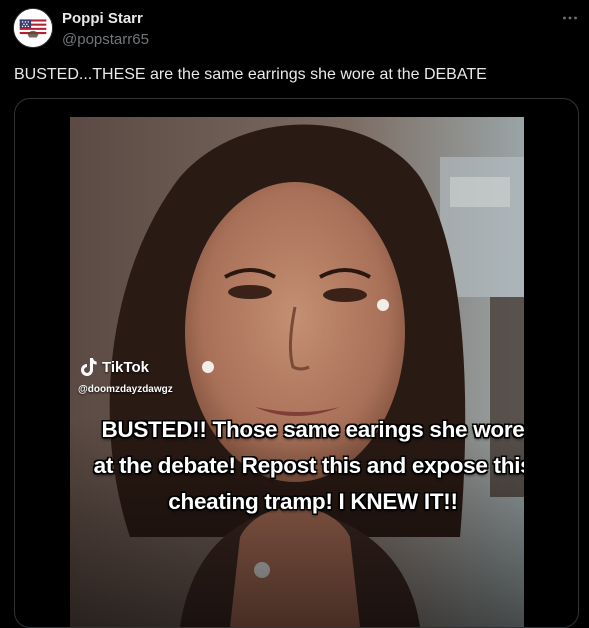 Image resolution: width=589 pixels, height=628 pixels. Describe the element at coordinates (105, 39) in the screenshot. I see `author-handle: @popstarr65` at that location.